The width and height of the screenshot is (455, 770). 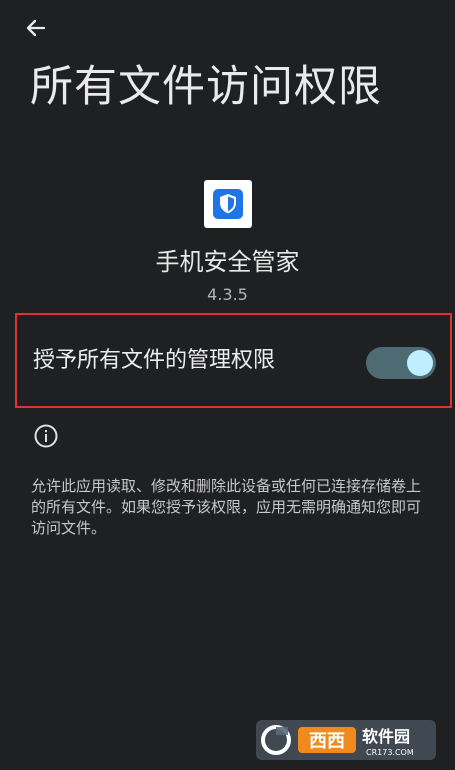 What do you see at coordinates (46, 436) in the screenshot?
I see `info-icon` at bounding box center [46, 436].